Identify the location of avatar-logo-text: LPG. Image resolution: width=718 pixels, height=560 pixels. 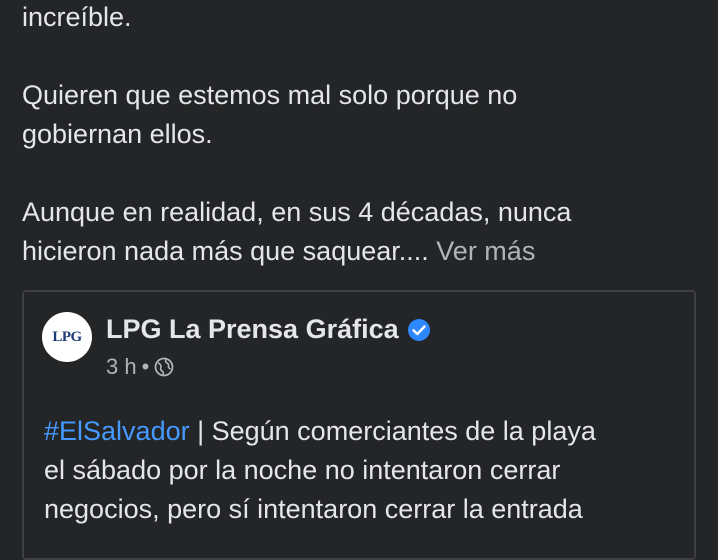
(67, 336).